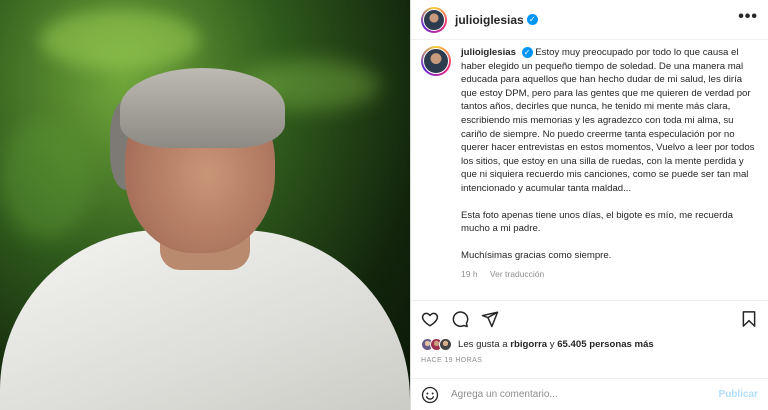 The height and width of the screenshot is (410, 768). What do you see at coordinates (589, 318) in the screenshot?
I see `action-bar` at bounding box center [589, 318].